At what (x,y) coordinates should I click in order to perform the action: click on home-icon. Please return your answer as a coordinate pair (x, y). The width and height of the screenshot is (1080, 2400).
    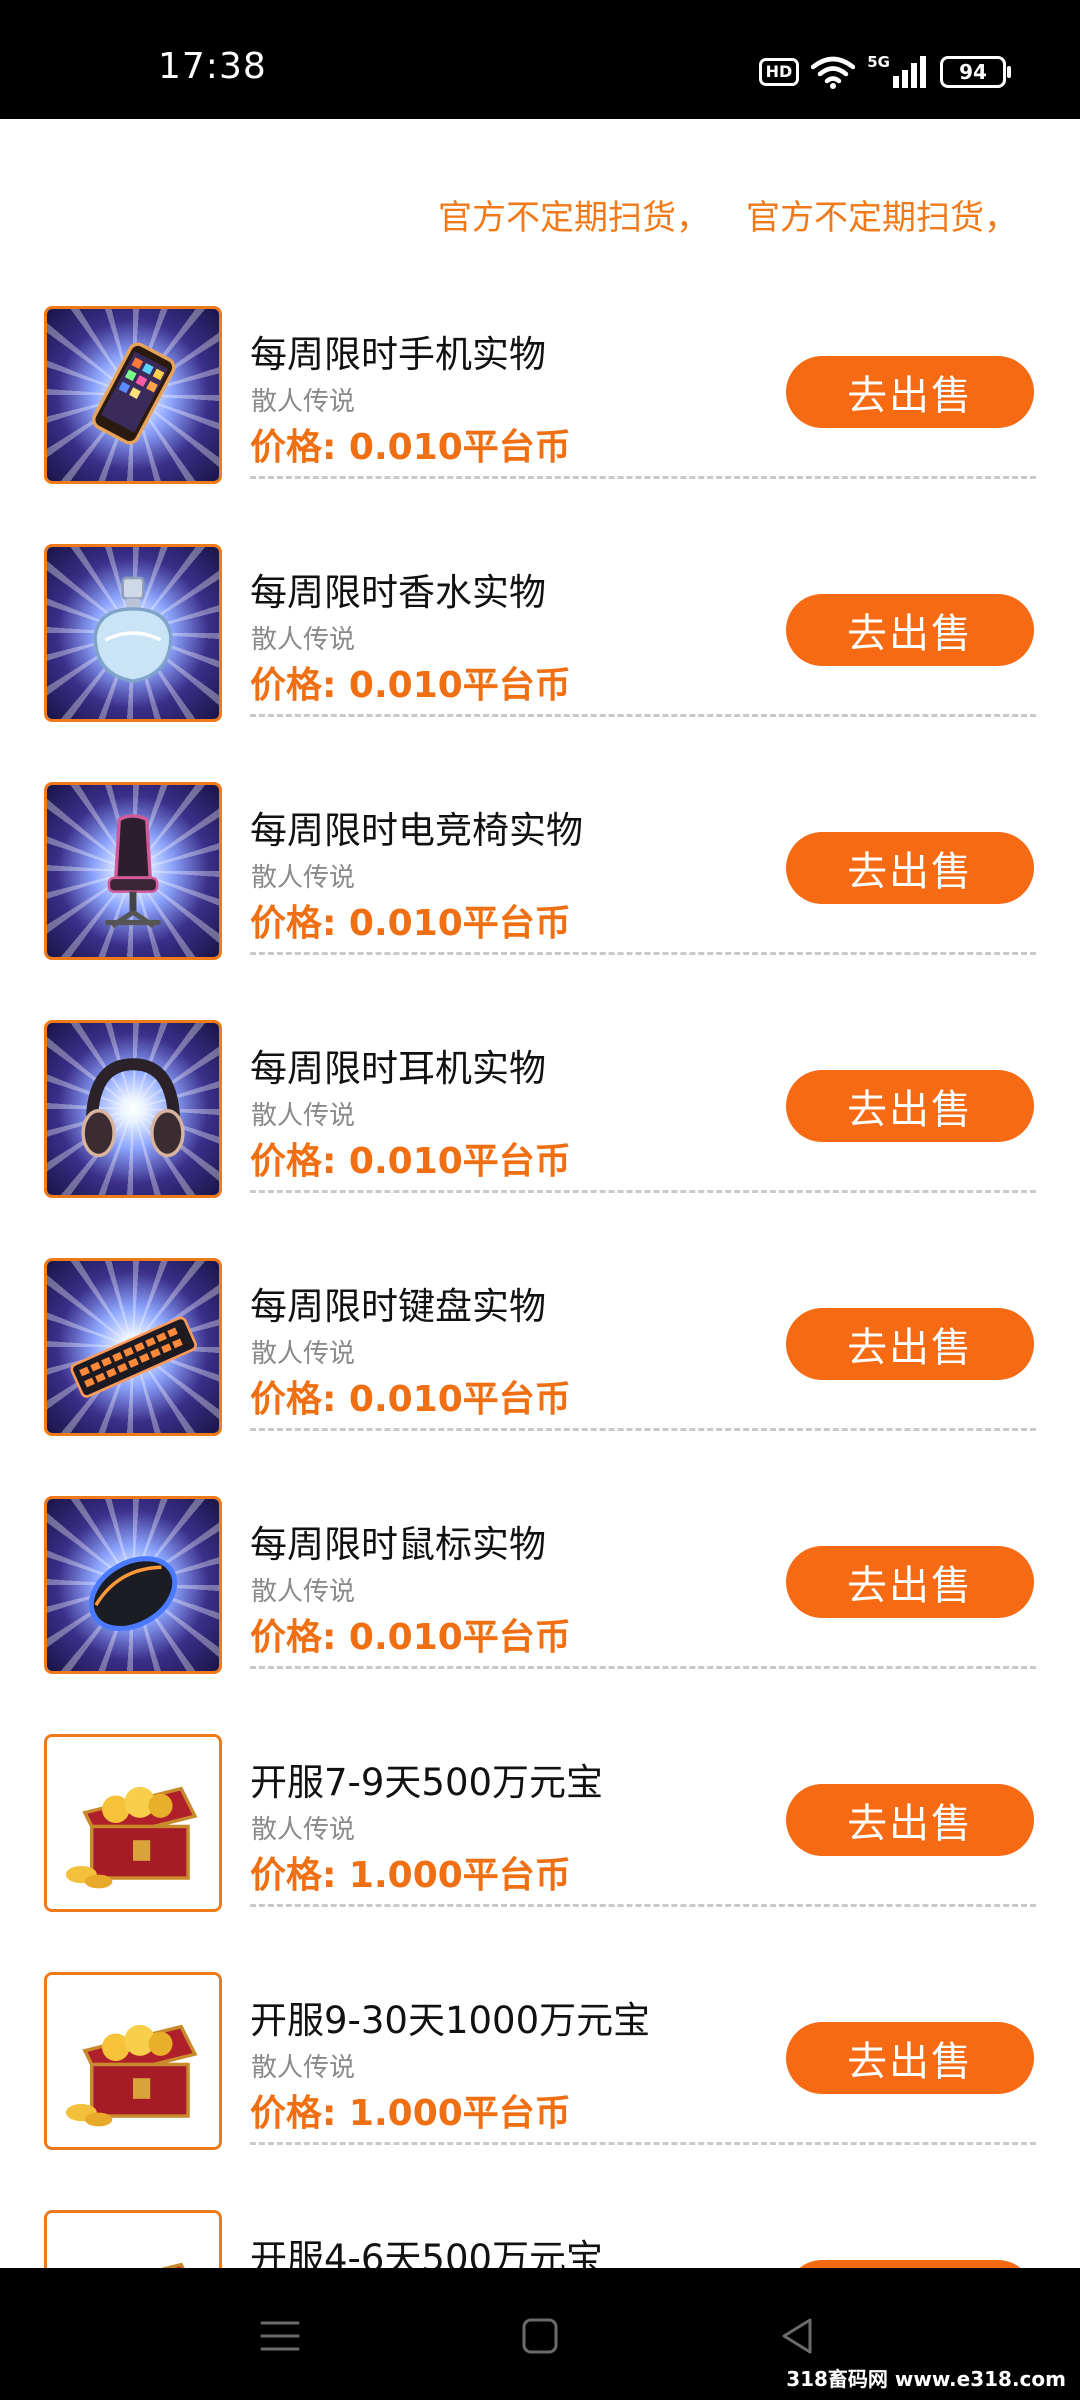
    Looking at the image, I should click on (540, 2336).